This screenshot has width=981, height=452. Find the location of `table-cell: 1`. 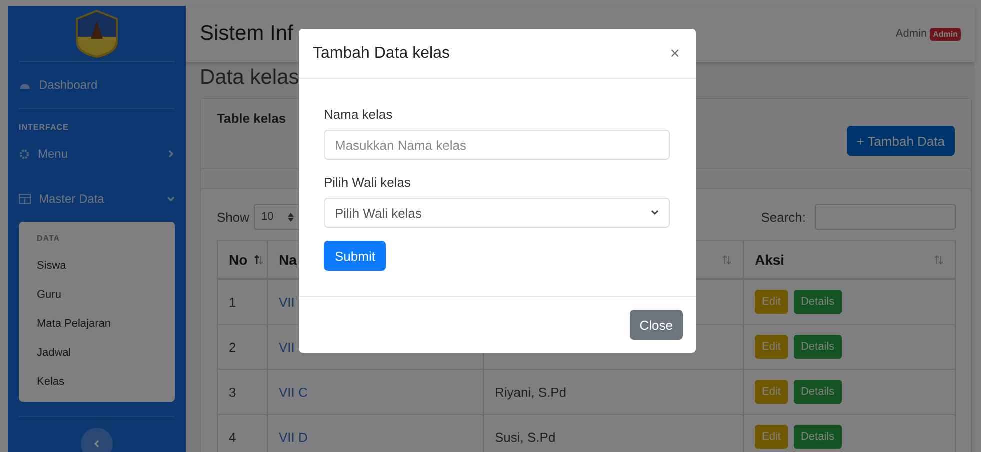

table-cell: 1 is located at coordinates (232, 302).